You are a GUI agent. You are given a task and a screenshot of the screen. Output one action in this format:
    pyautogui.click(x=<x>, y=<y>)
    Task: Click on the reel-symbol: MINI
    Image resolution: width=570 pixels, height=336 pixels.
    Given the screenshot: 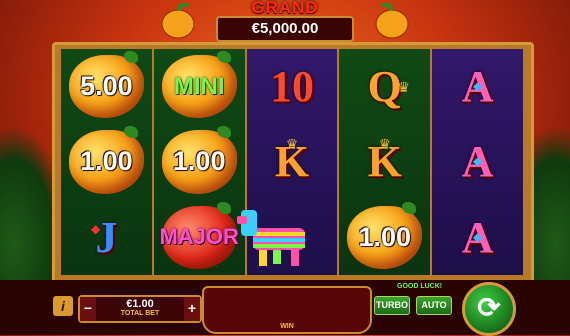 What is the action you would take?
    pyautogui.click(x=199, y=86)
    